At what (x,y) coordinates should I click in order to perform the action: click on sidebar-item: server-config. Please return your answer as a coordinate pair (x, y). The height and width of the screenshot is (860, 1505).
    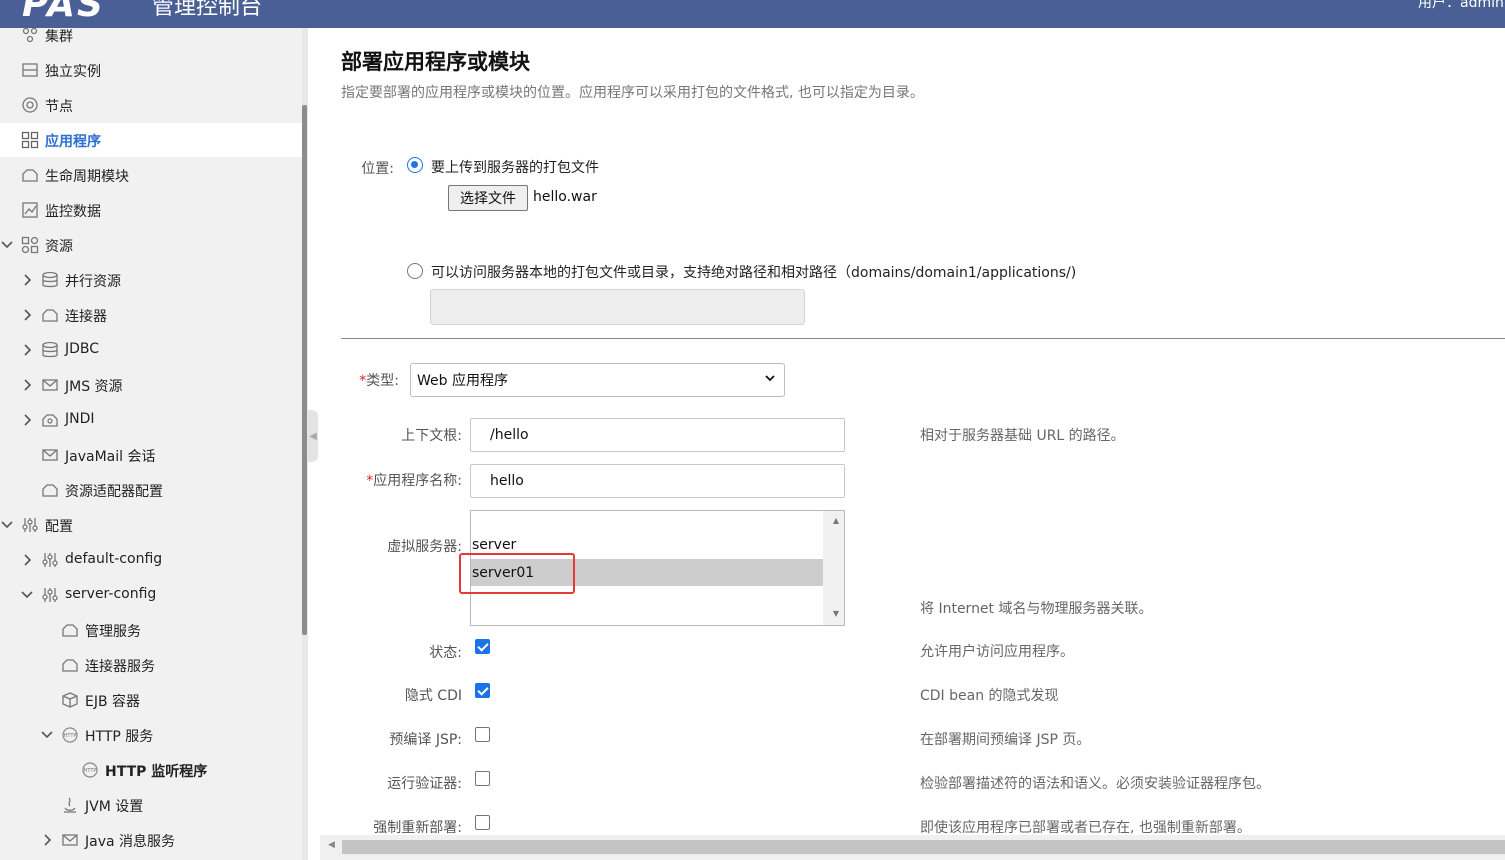
    Looking at the image, I should click on (151, 595).